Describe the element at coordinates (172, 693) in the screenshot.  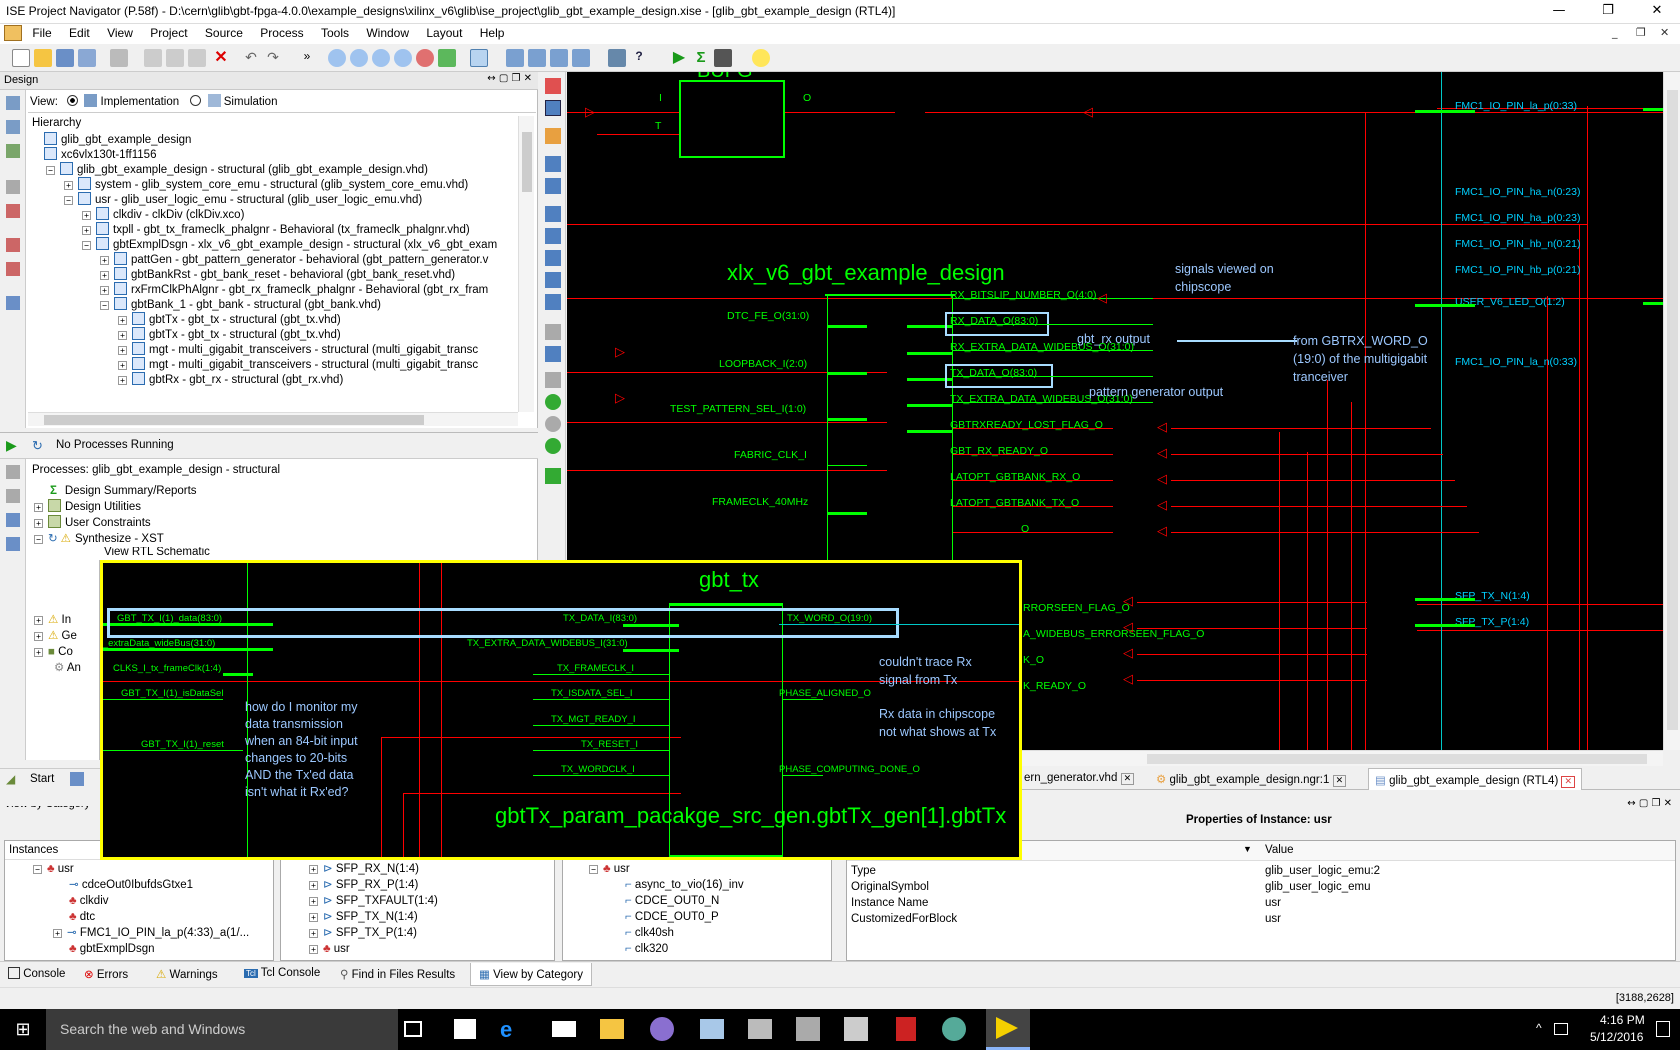
I see `left-signal: GBT_TX_I(1)_isDataSel` at that location.